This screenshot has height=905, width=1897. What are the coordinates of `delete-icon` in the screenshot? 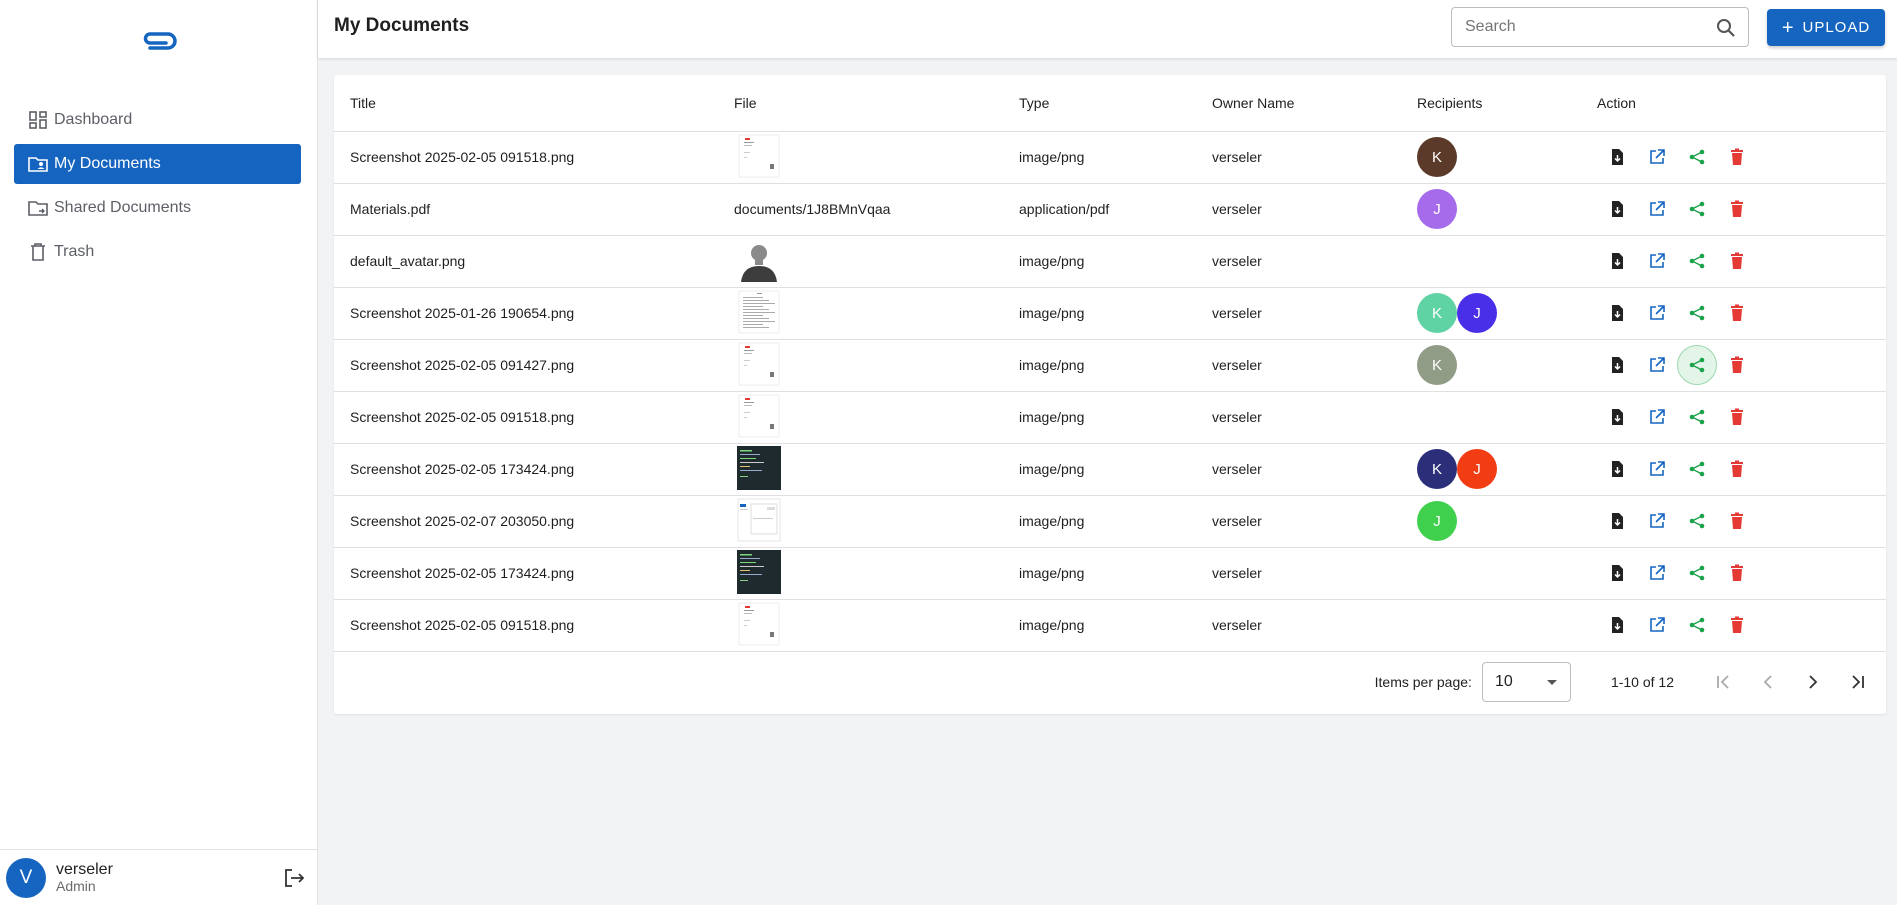 It's located at (1737, 520).